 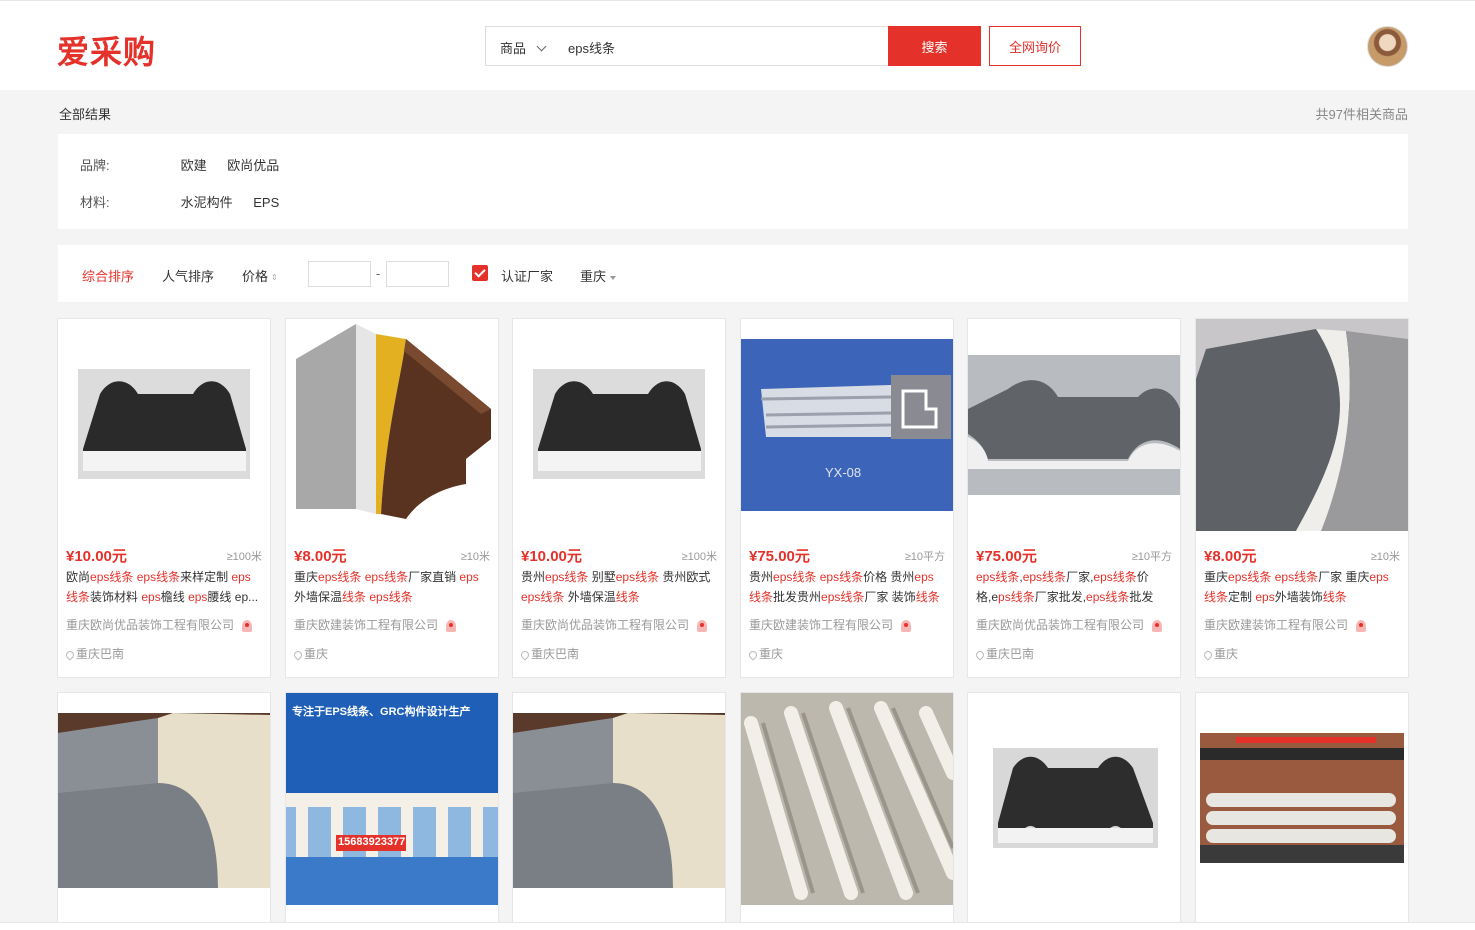 What do you see at coordinates (590, 597) in the screenshot?
I see `title-segment: 外墙保温` at bounding box center [590, 597].